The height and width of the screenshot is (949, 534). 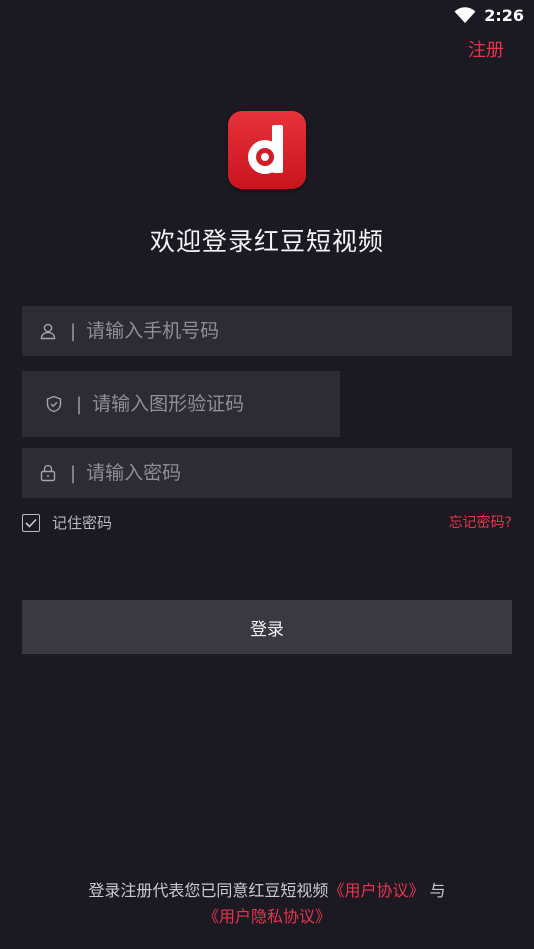 What do you see at coordinates (480, 522) in the screenshot?
I see `forgot-password-link: 忘记密码?` at bounding box center [480, 522].